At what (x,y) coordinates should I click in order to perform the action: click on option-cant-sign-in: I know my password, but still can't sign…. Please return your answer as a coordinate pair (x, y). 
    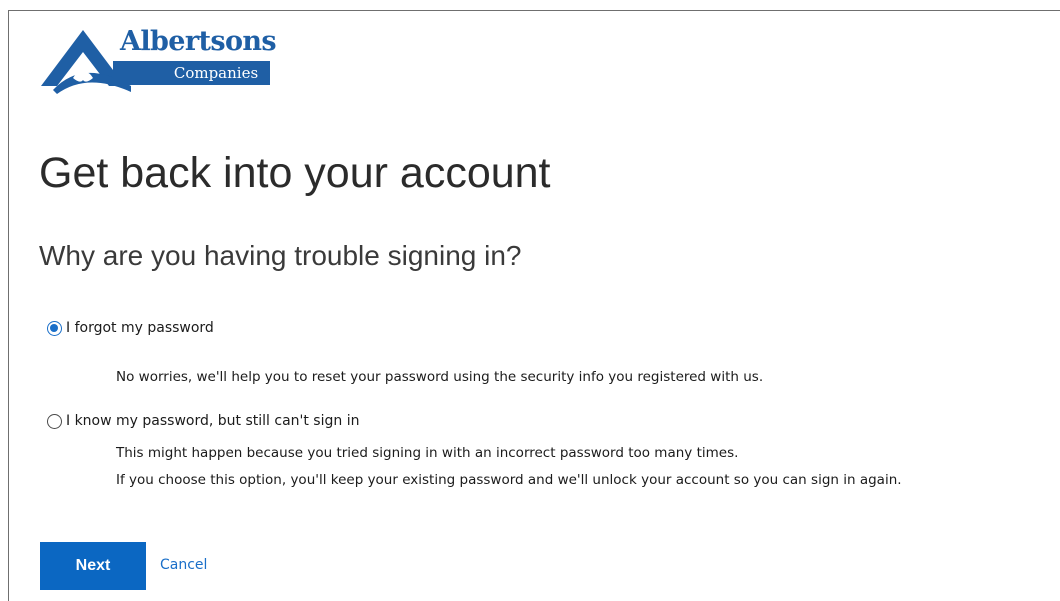
    Looking at the image, I should click on (203, 421).